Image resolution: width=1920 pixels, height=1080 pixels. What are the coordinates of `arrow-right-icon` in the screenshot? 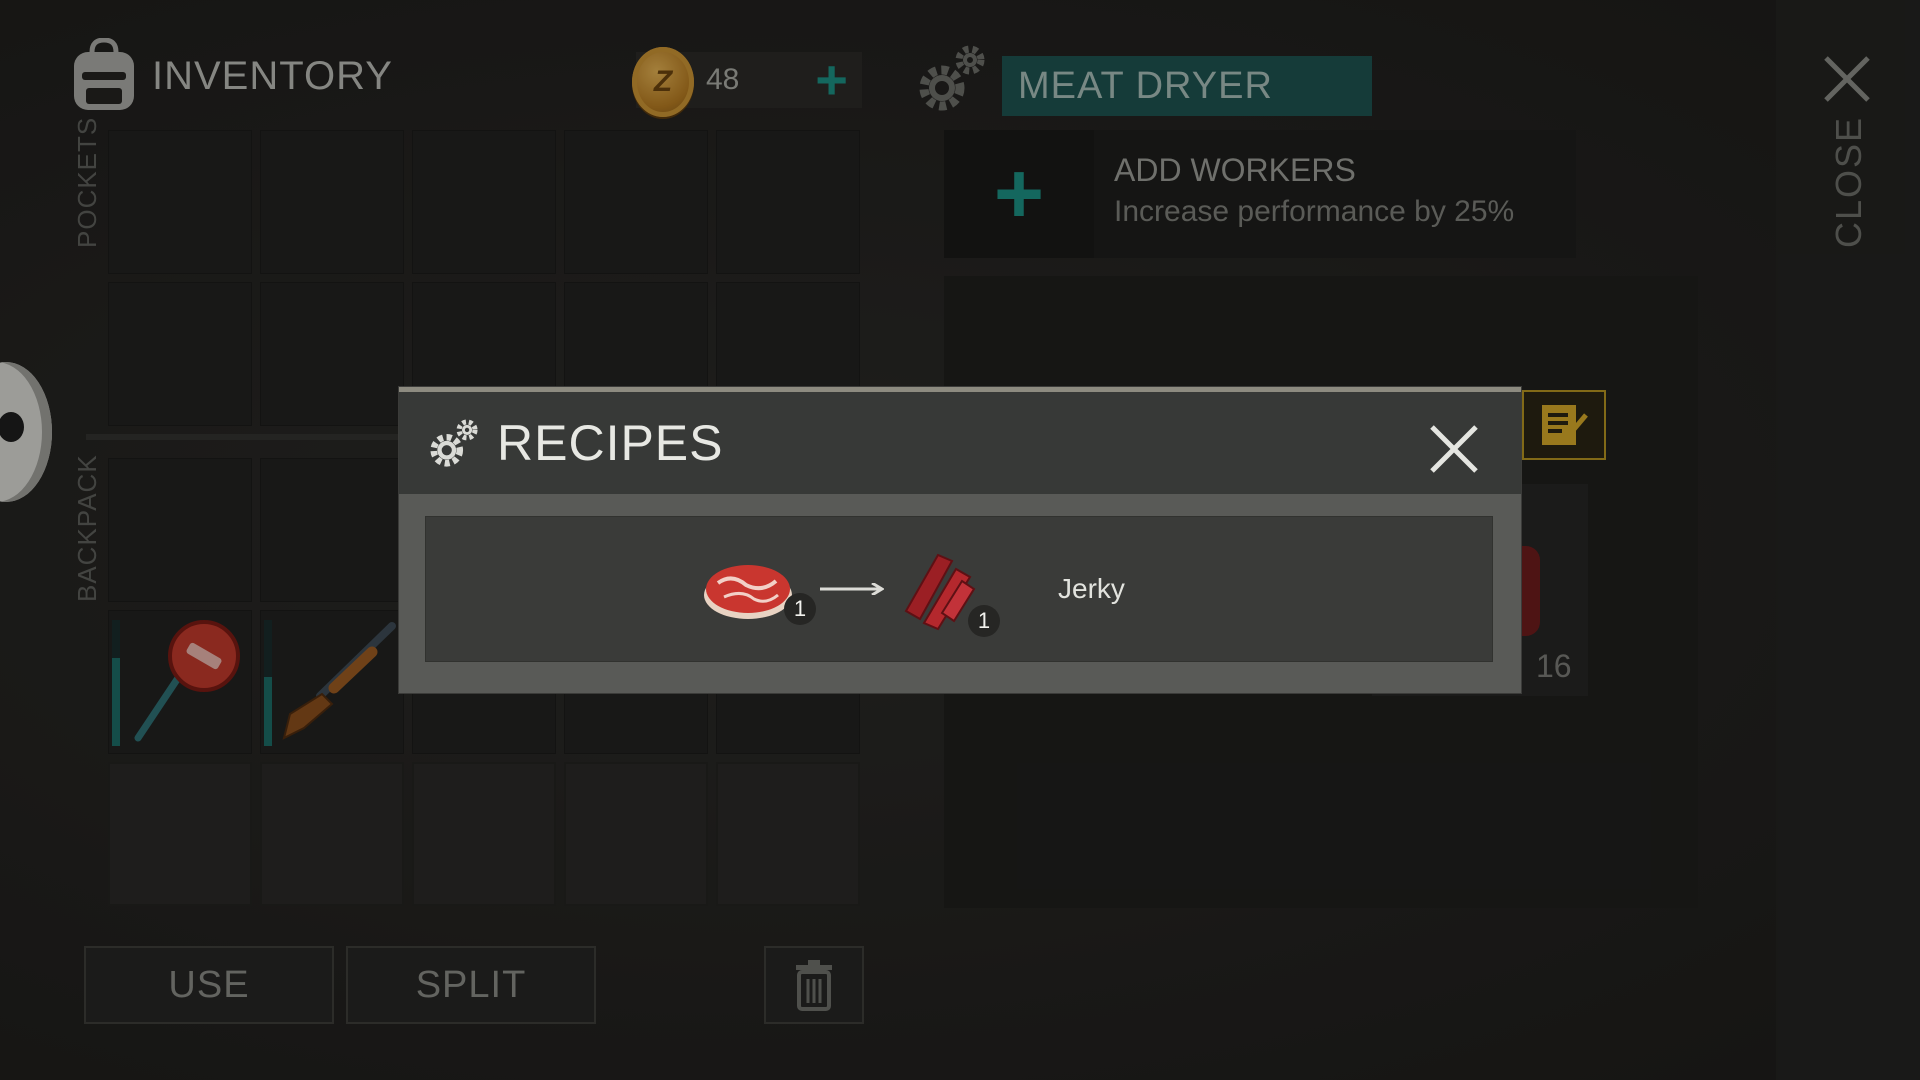 It's located at (852, 589).